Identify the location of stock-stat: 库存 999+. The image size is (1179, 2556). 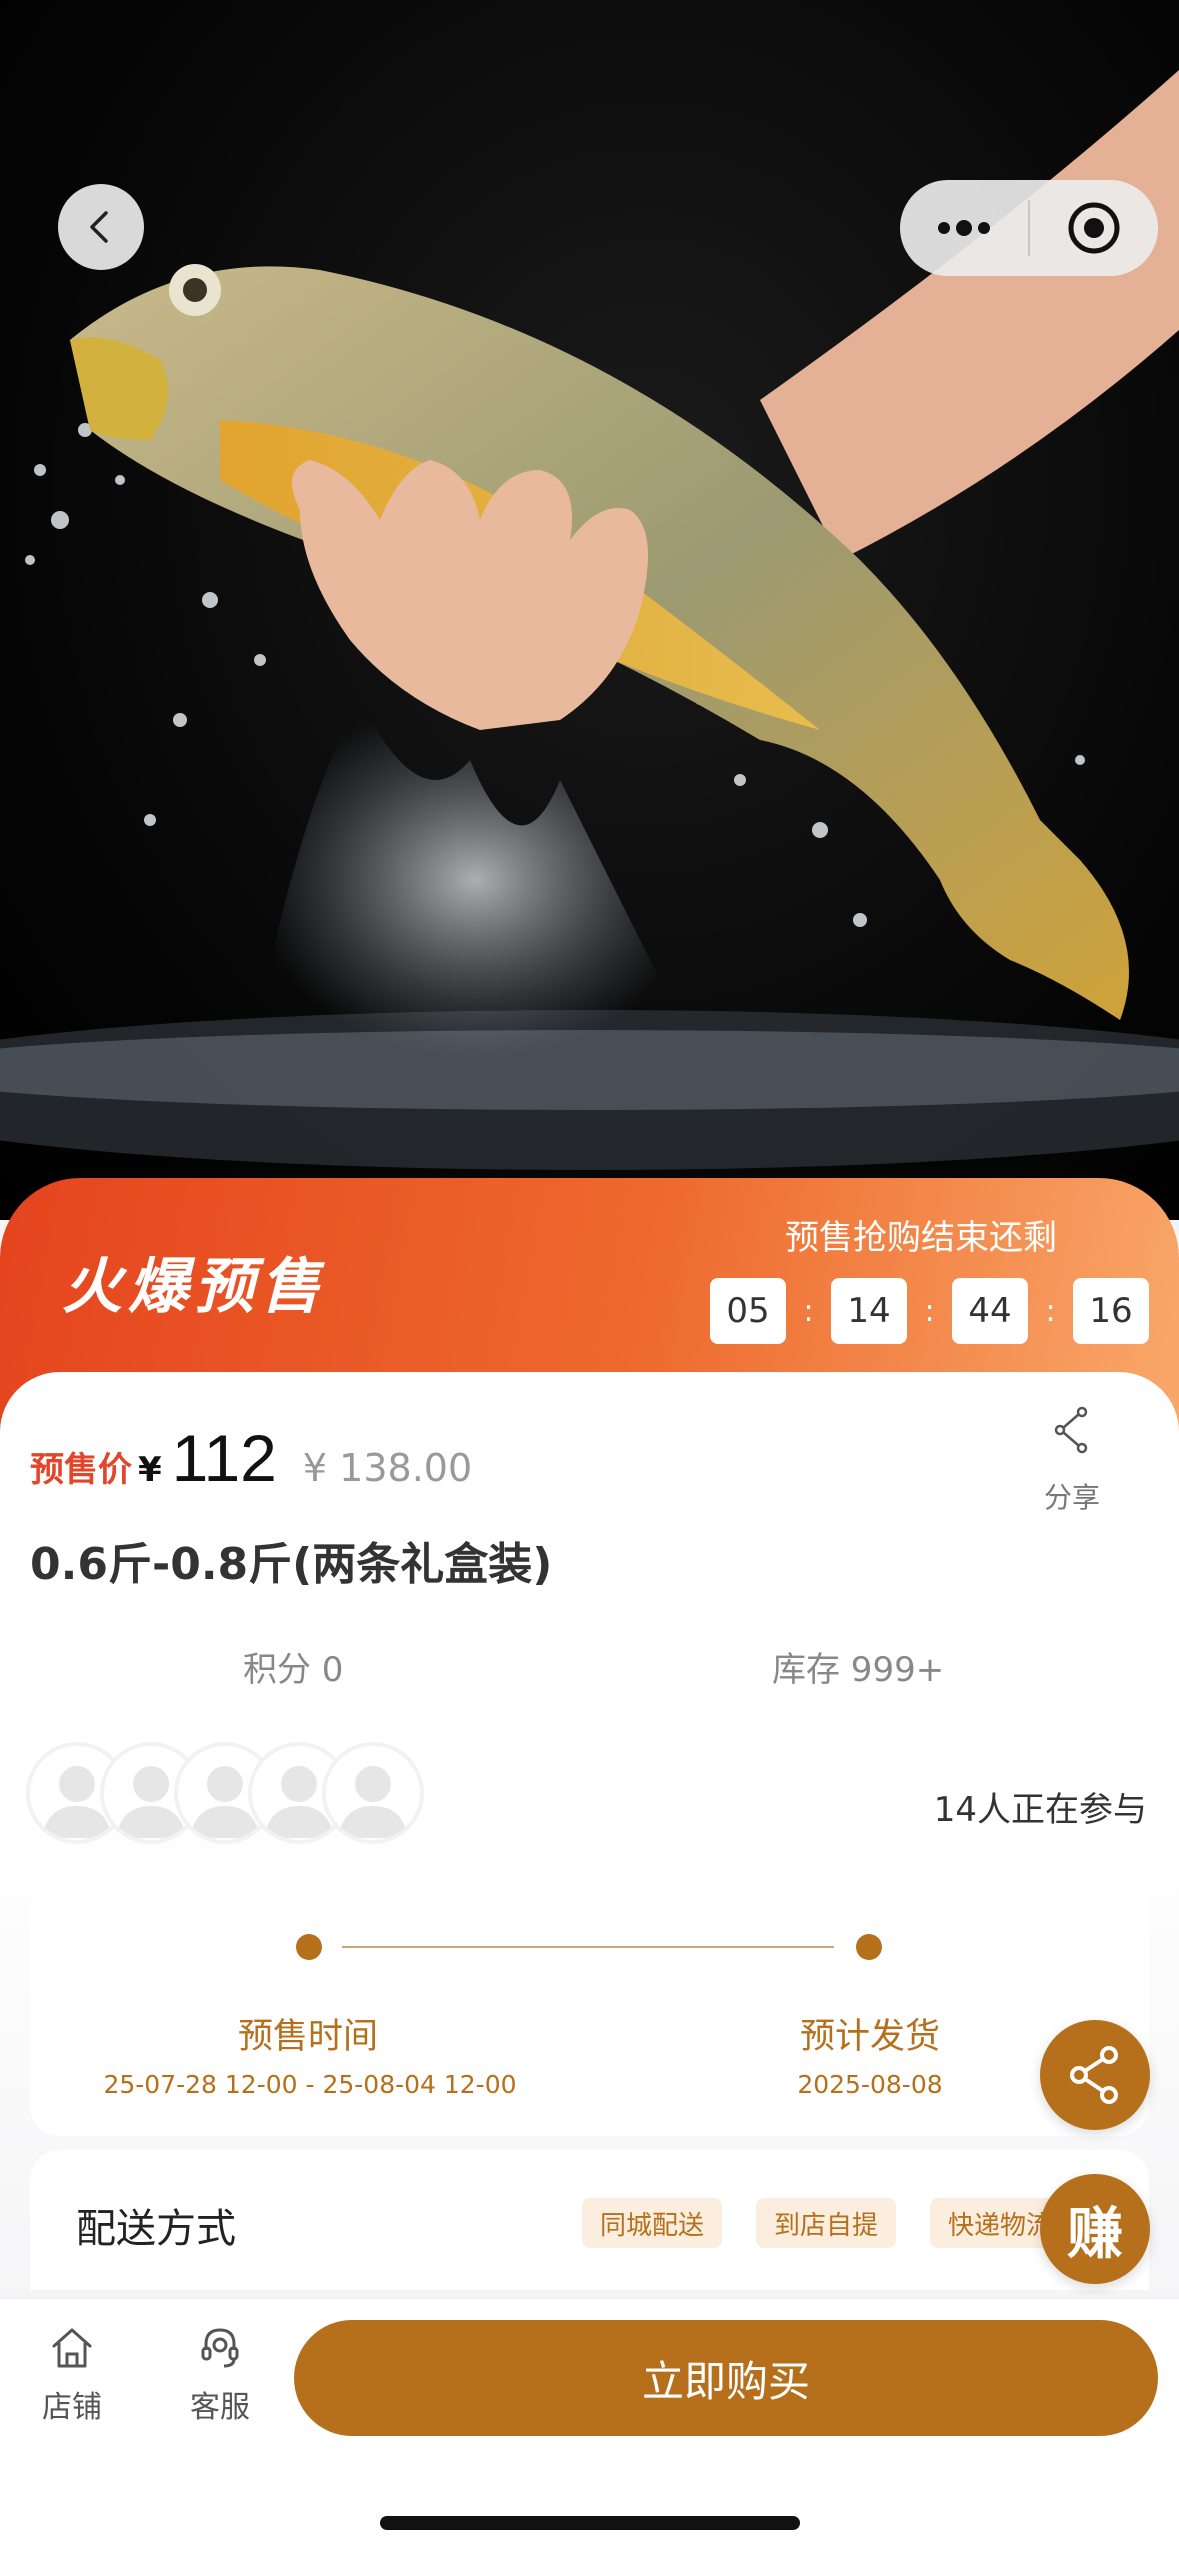
(858, 1670).